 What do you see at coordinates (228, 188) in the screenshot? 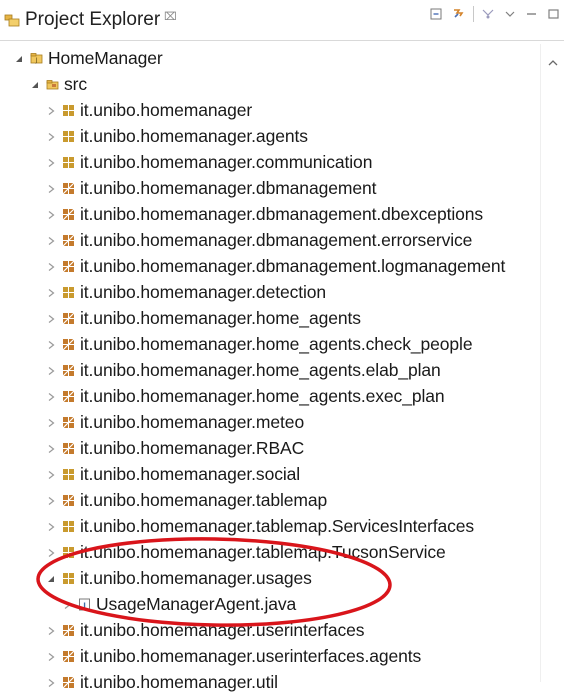
I see `tree-item-label: it.unibo.homemanager.dbmanagement` at bounding box center [228, 188].